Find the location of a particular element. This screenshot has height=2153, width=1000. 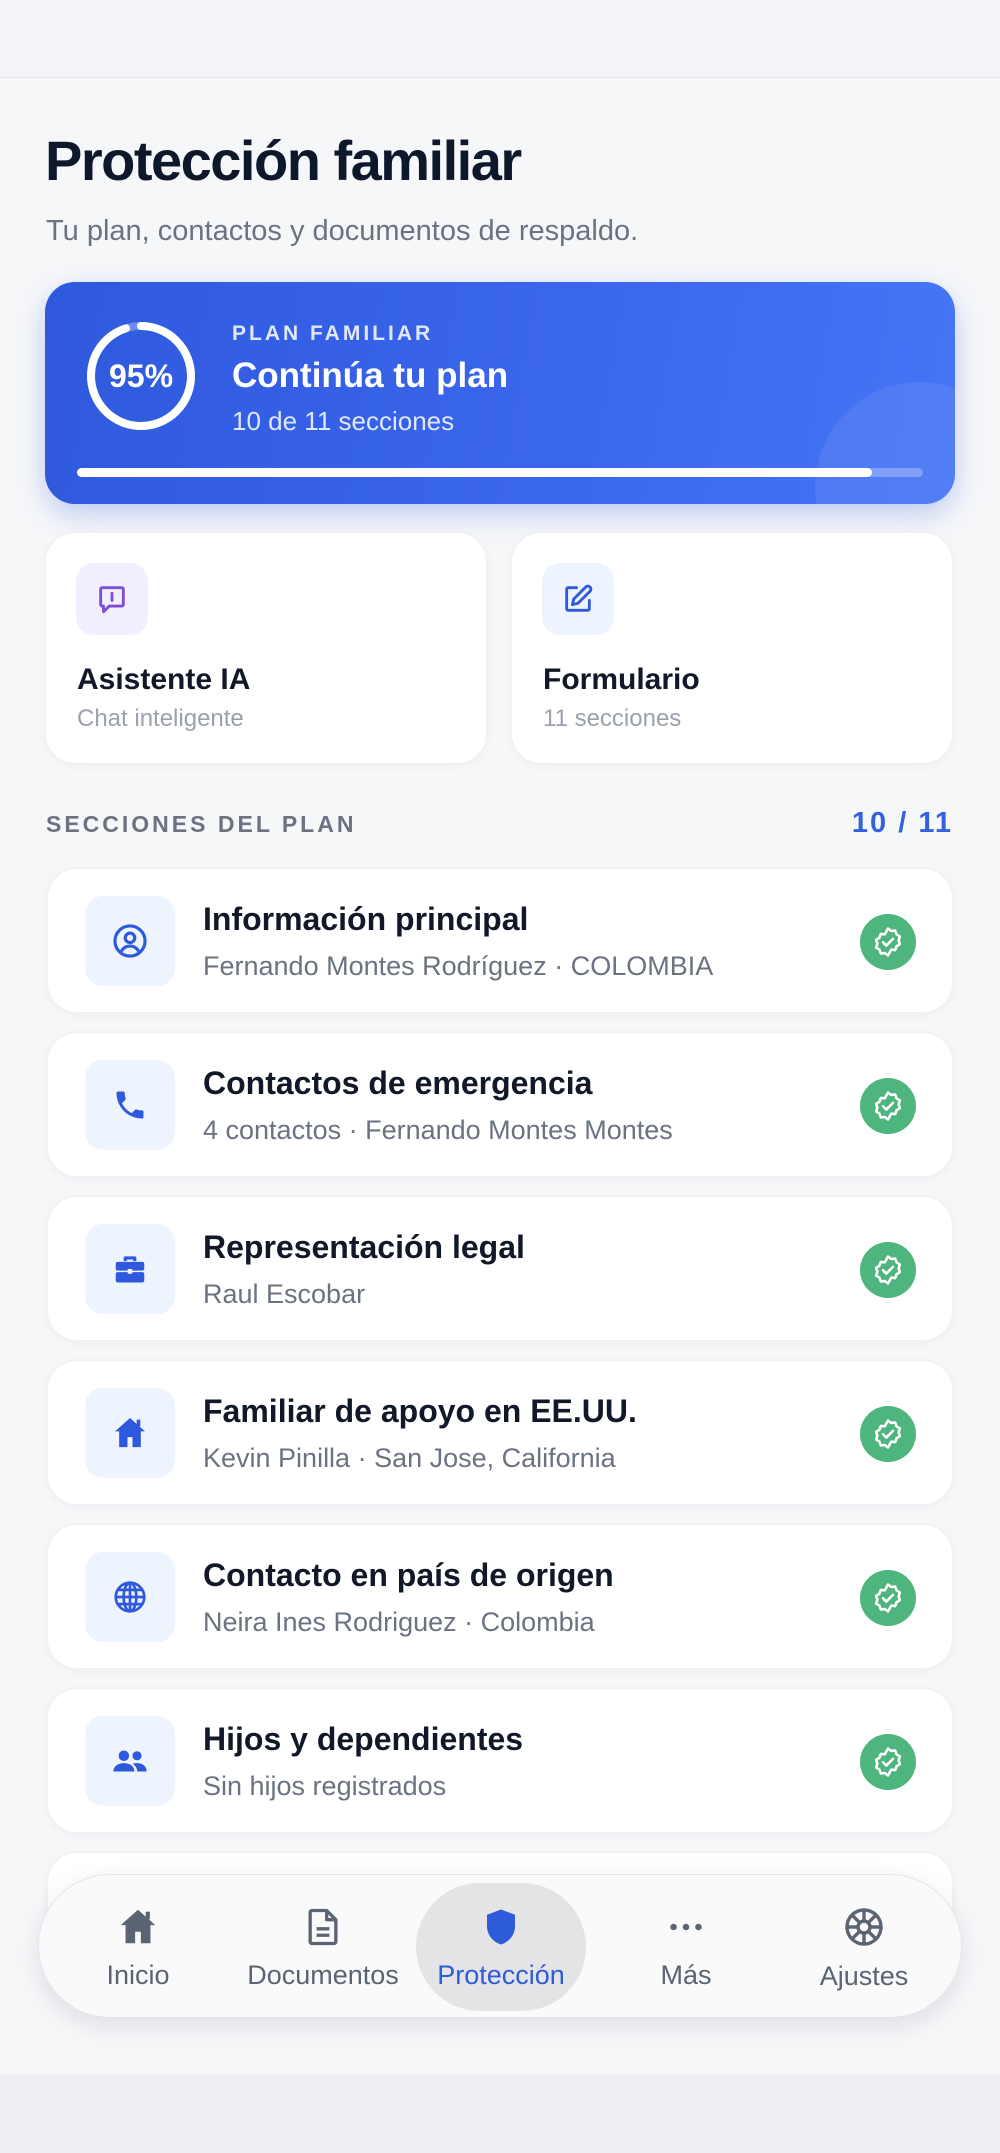

form-card-title: Formulario is located at coordinates (621, 679).